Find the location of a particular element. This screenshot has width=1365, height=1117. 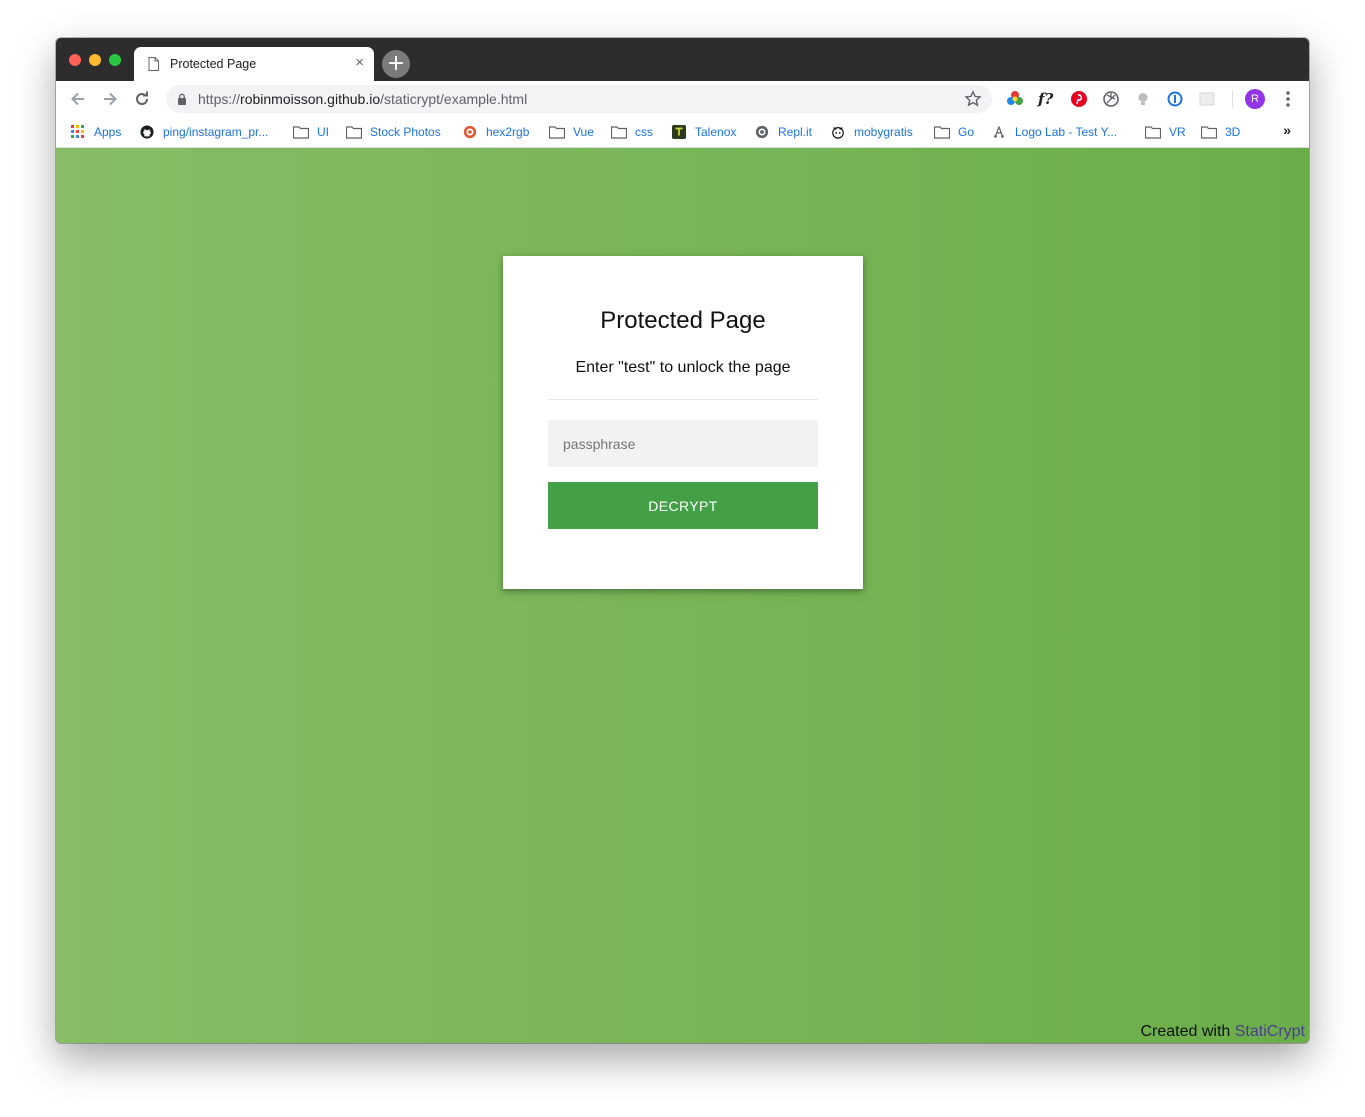

minimize-window-button is located at coordinates (95, 60).